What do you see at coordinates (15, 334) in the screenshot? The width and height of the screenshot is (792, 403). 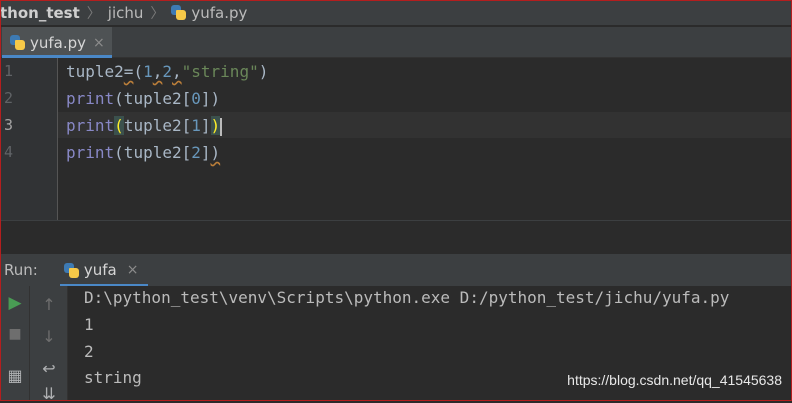 I see `stop-icon: ■` at bounding box center [15, 334].